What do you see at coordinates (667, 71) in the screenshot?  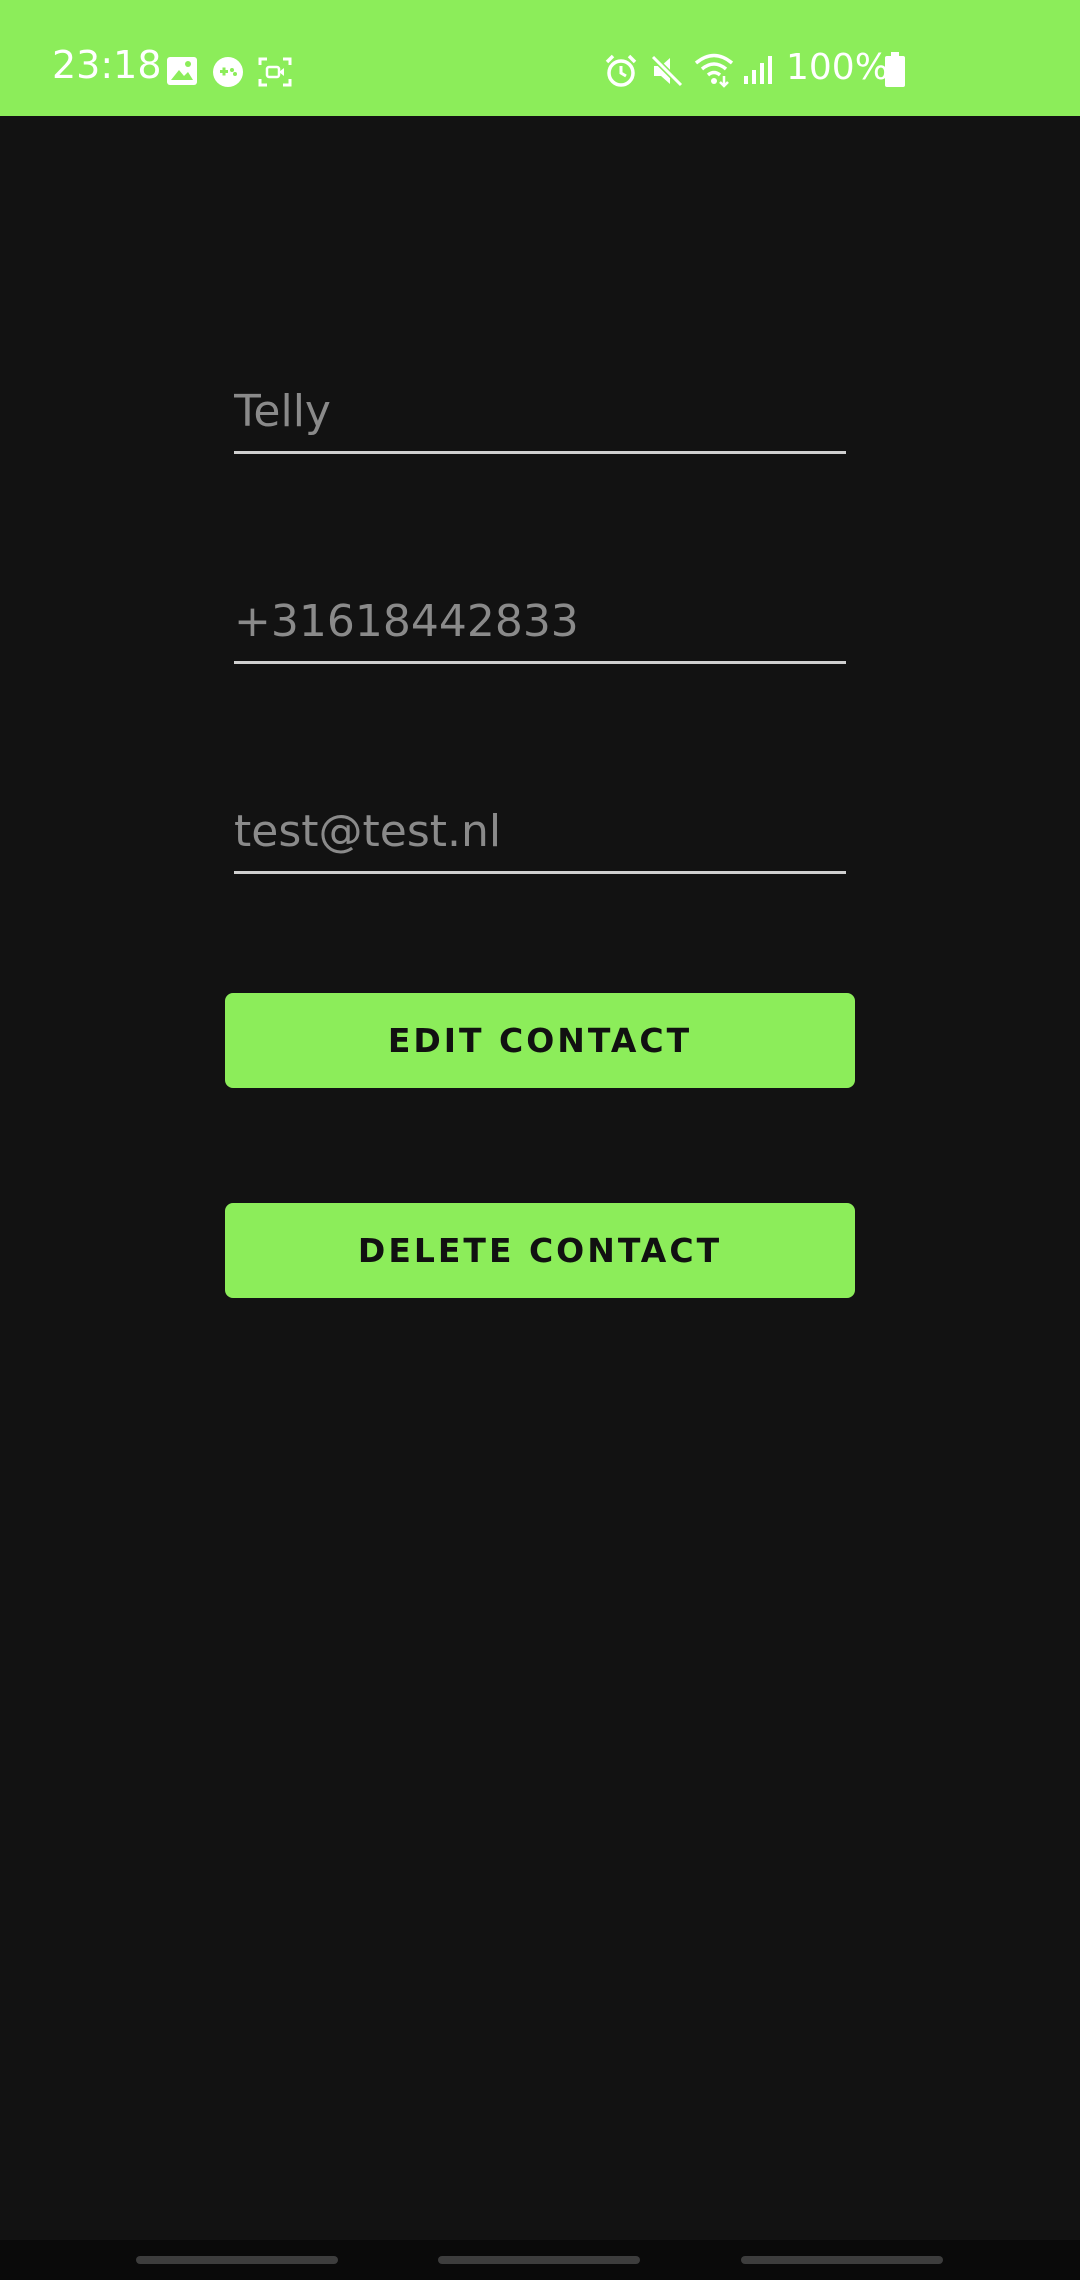 I see `mute-icon` at bounding box center [667, 71].